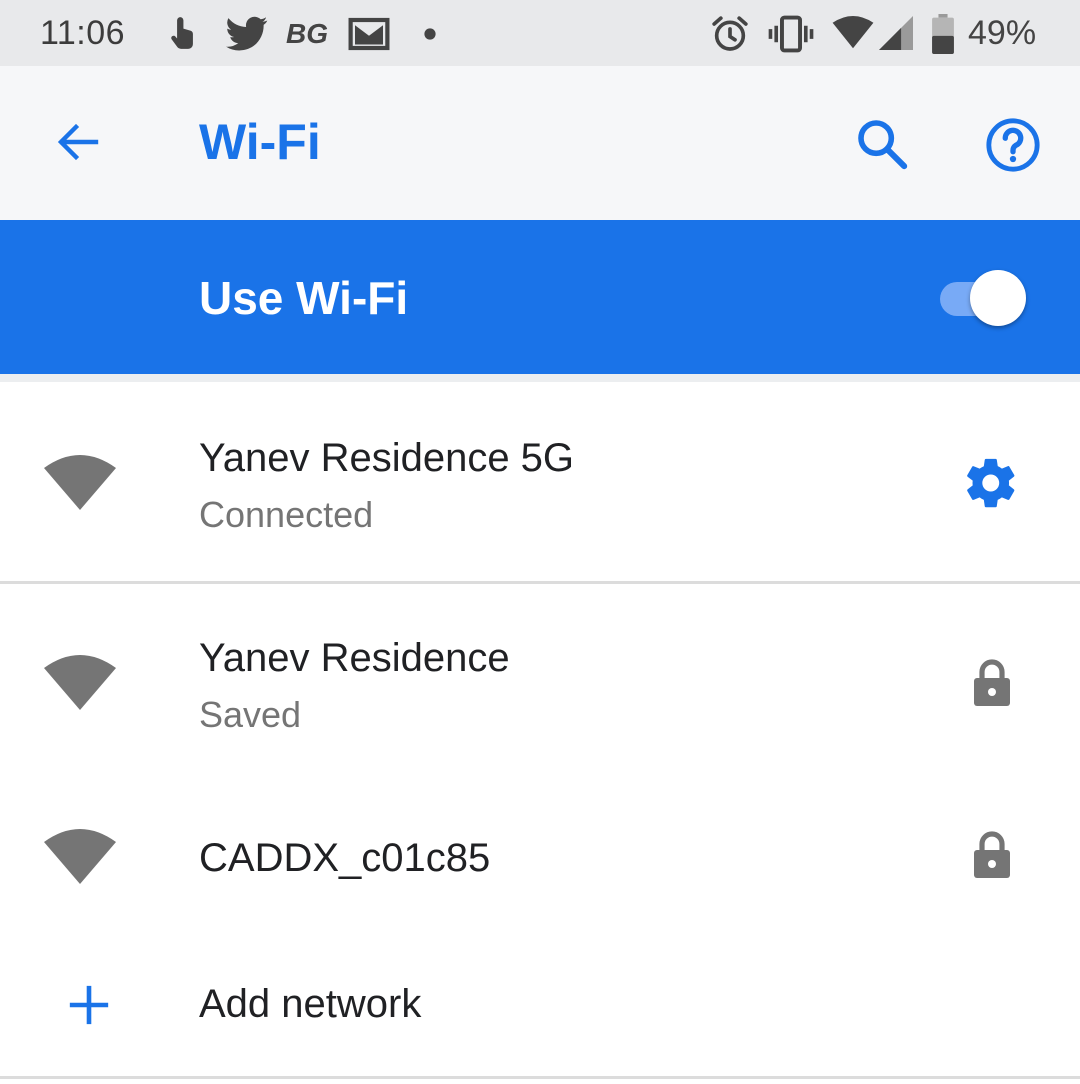  I want to click on bg-icon: BG, so click(307, 33).